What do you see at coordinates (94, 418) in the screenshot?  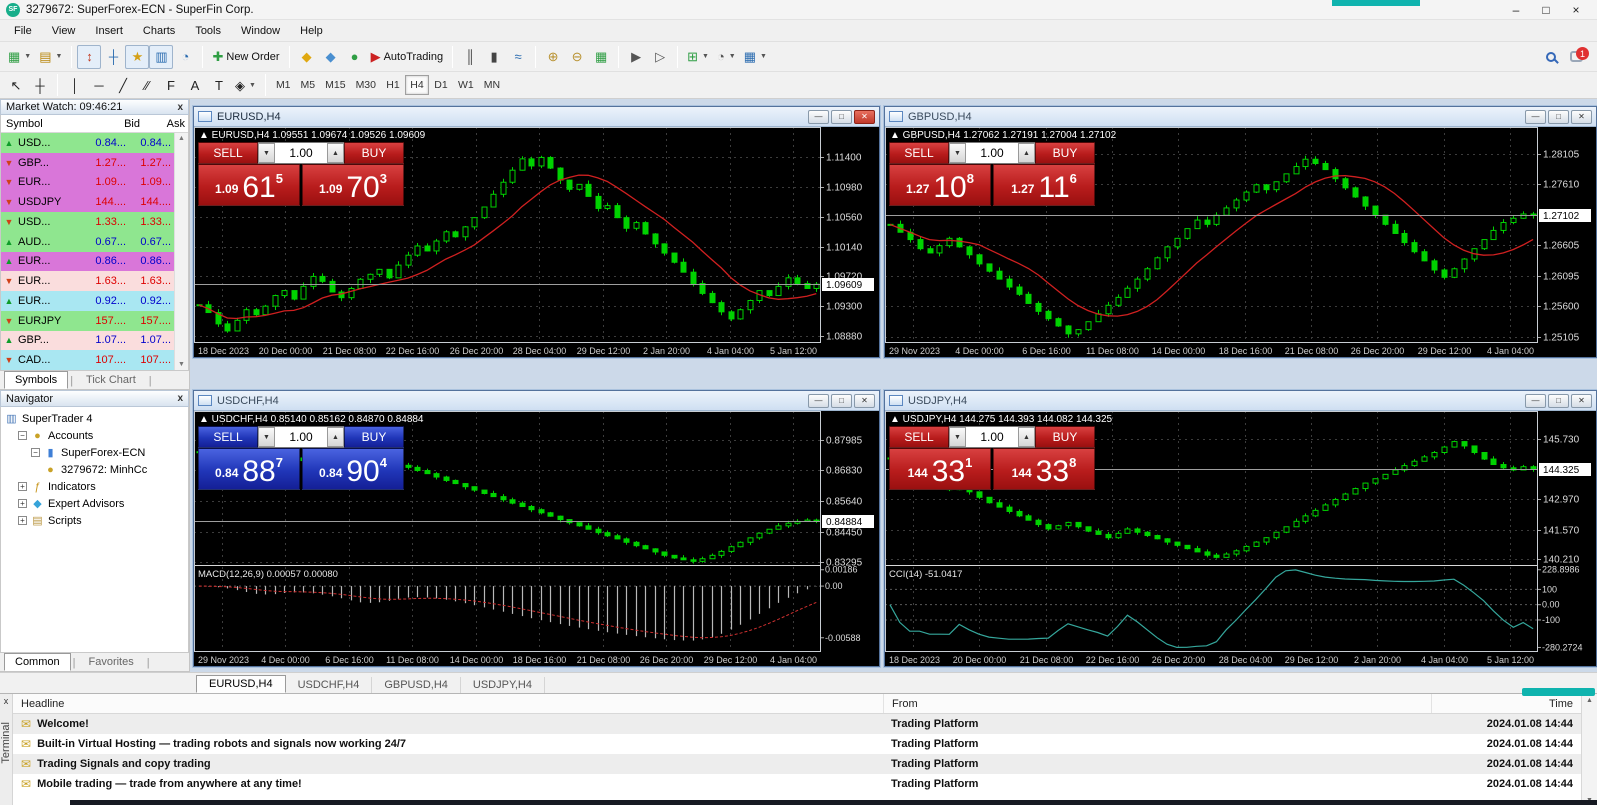 I see `tree-item-supertrader-4: ▥ SuperTrader 4` at bounding box center [94, 418].